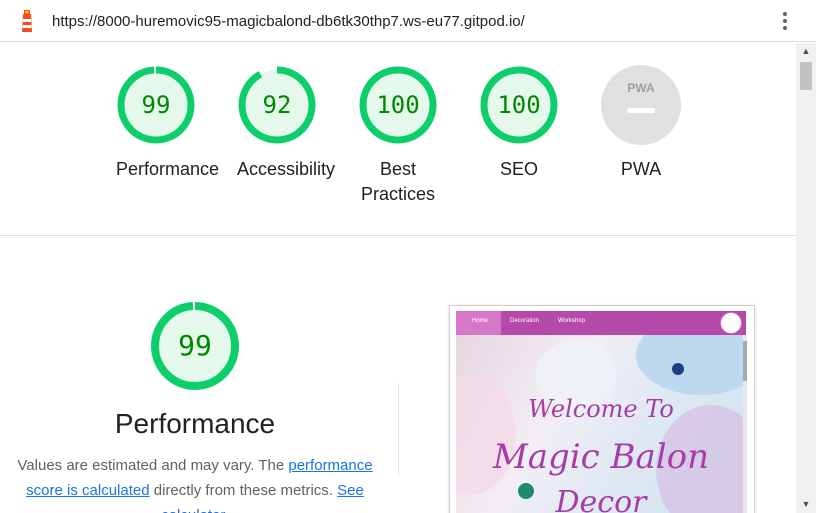  I want to click on pwa-dash, so click(641, 110).